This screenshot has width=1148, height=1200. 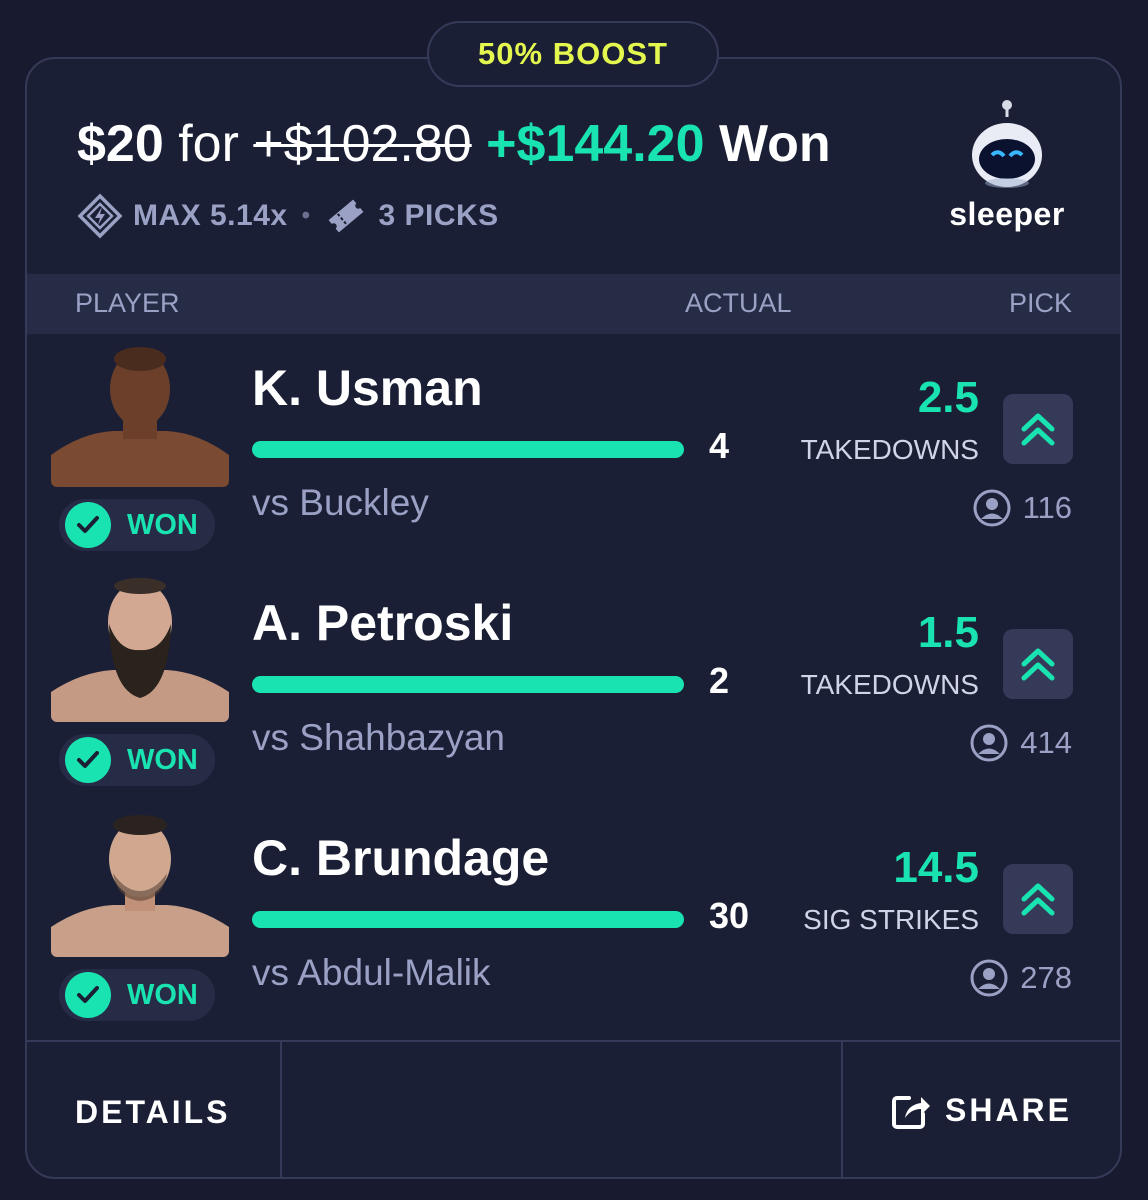 I want to click on brand-logo: sleeper, so click(x=1007, y=166).